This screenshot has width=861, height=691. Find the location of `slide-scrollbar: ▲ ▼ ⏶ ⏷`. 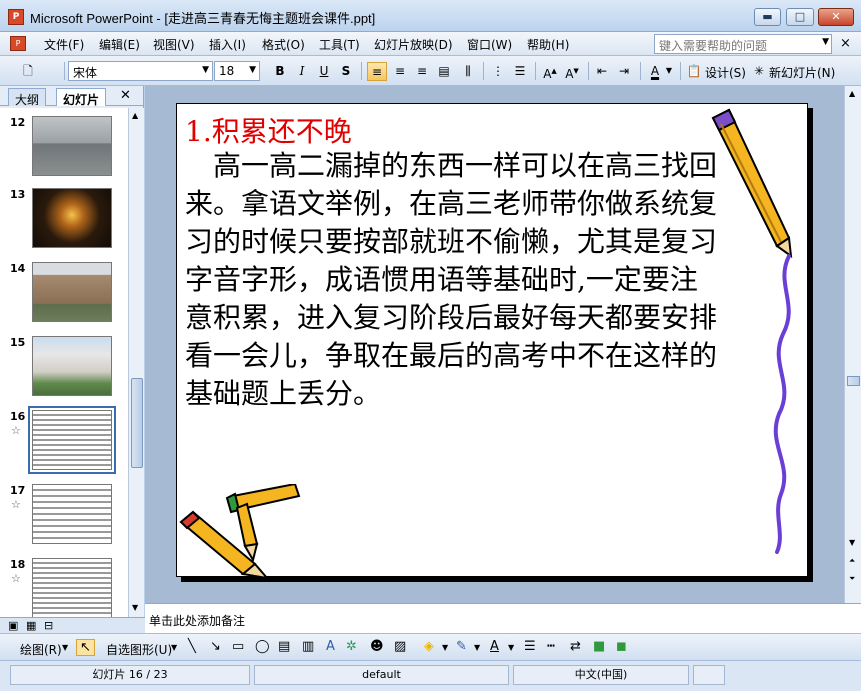

slide-scrollbar: ▲ ▼ ⏶ ⏷ is located at coordinates (852, 344).